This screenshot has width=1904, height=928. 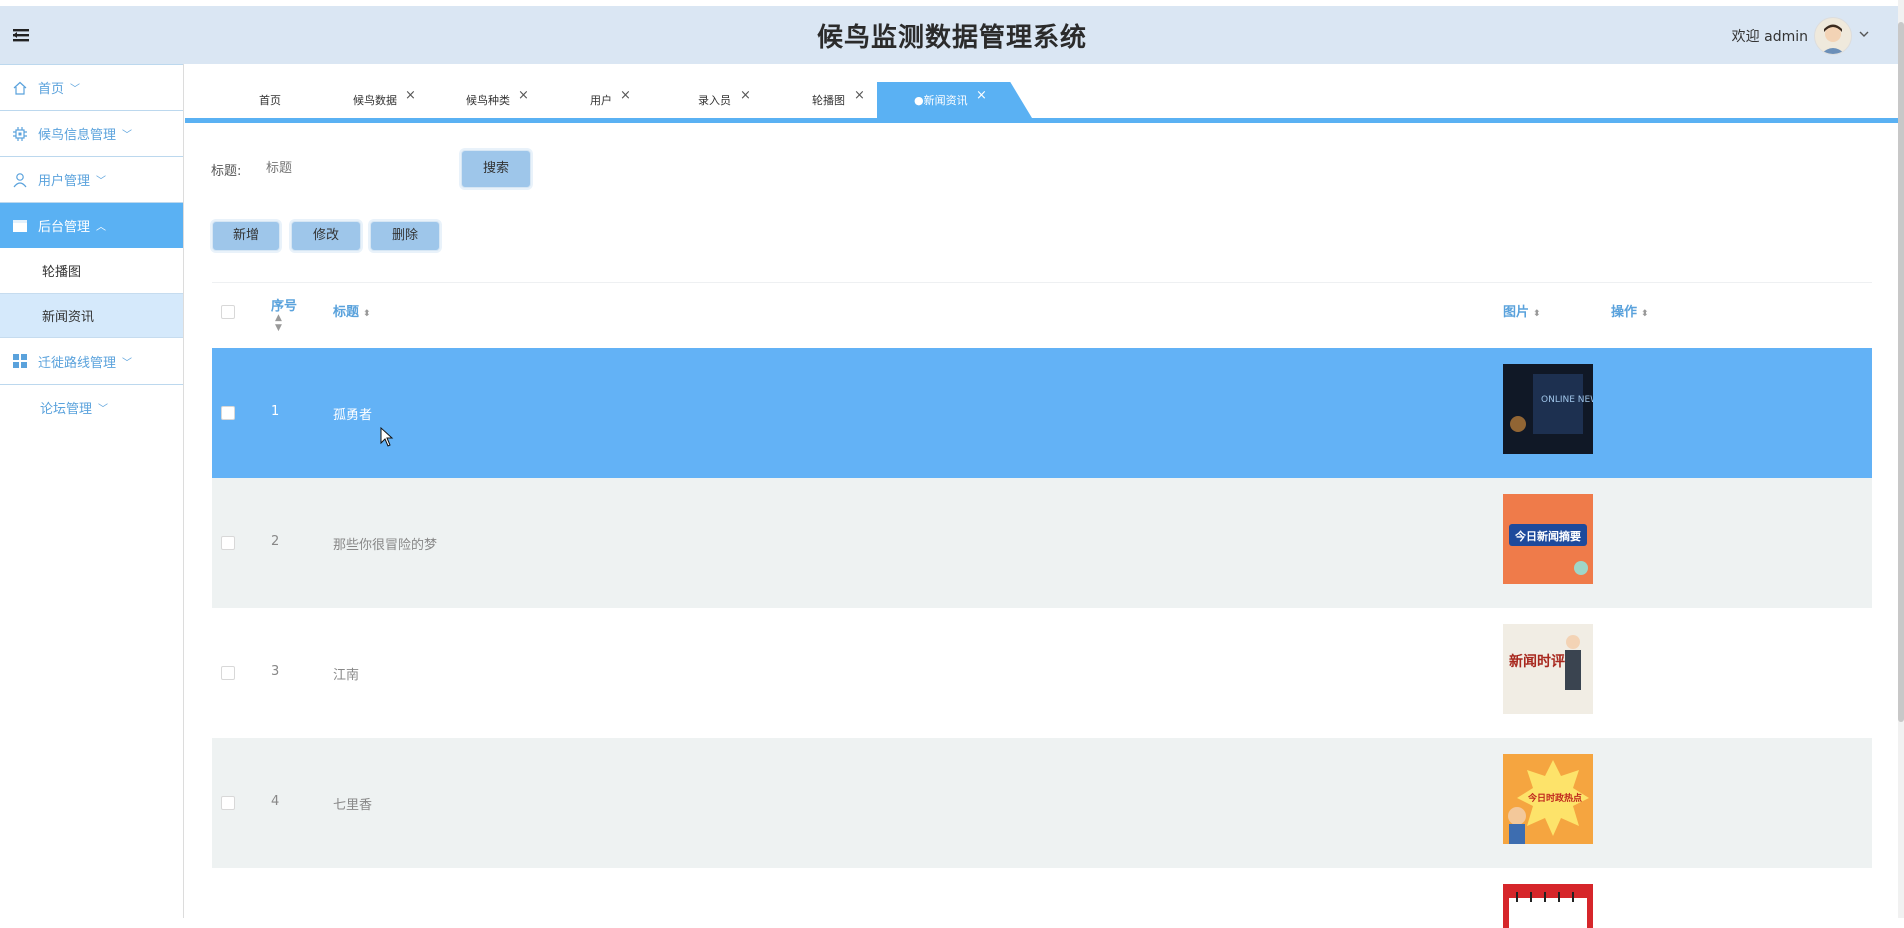 I want to click on tab-carousel: 轮播图 ×, so click(x=838, y=99).